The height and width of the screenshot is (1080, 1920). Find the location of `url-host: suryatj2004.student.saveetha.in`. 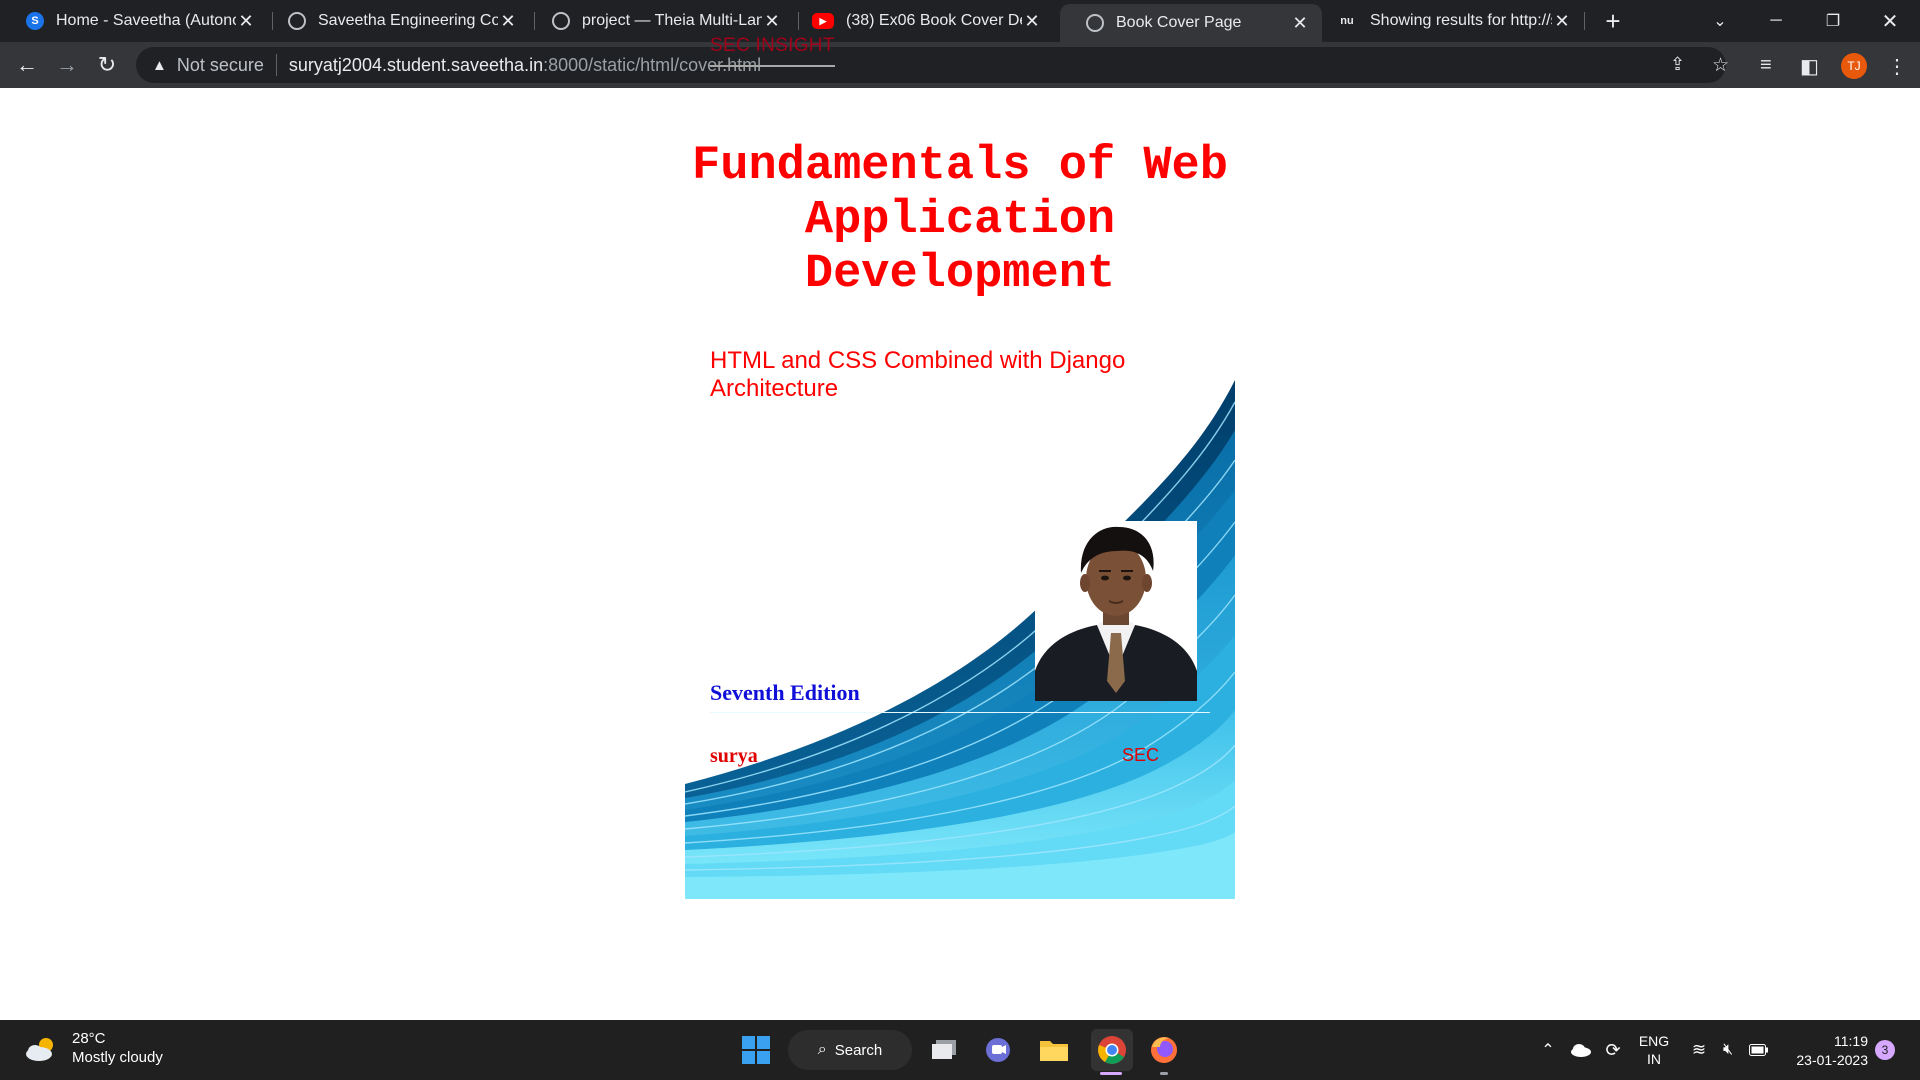

url-host: suryatj2004.student.saveetha.in is located at coordinates (416, 64).